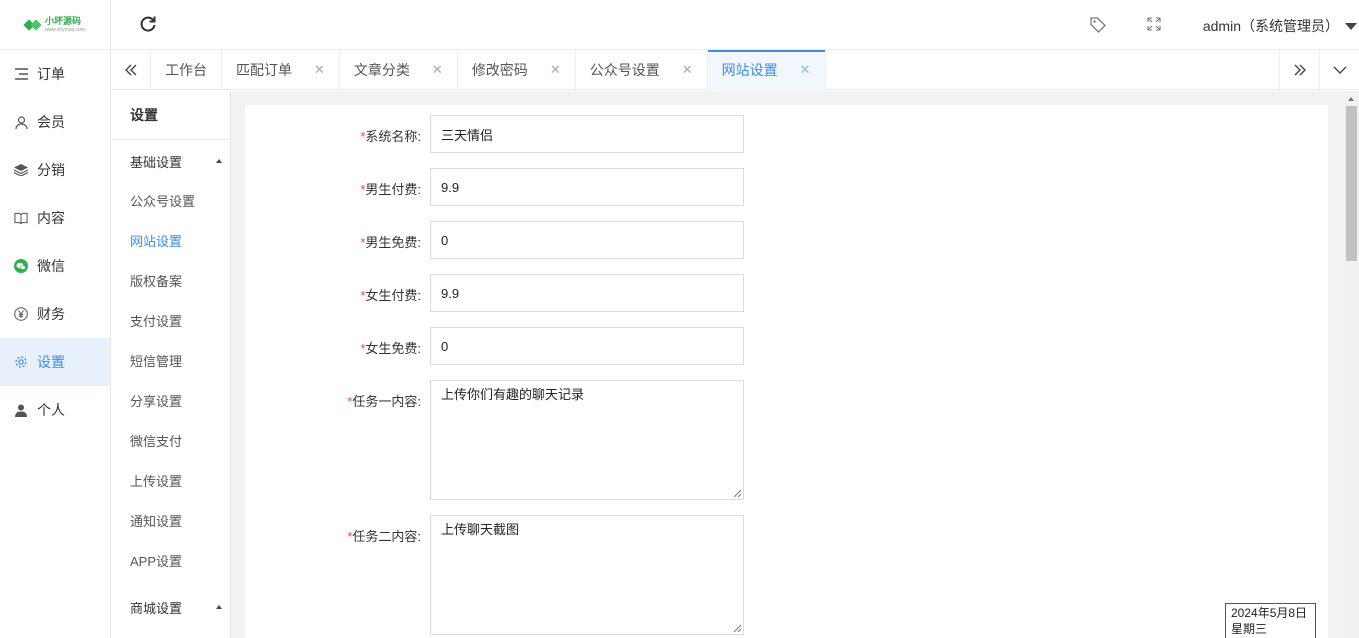 The height and width of the screenshot is (638, 1359). I want to click on field-label-text: 任务一内容:, so click(386, 401).